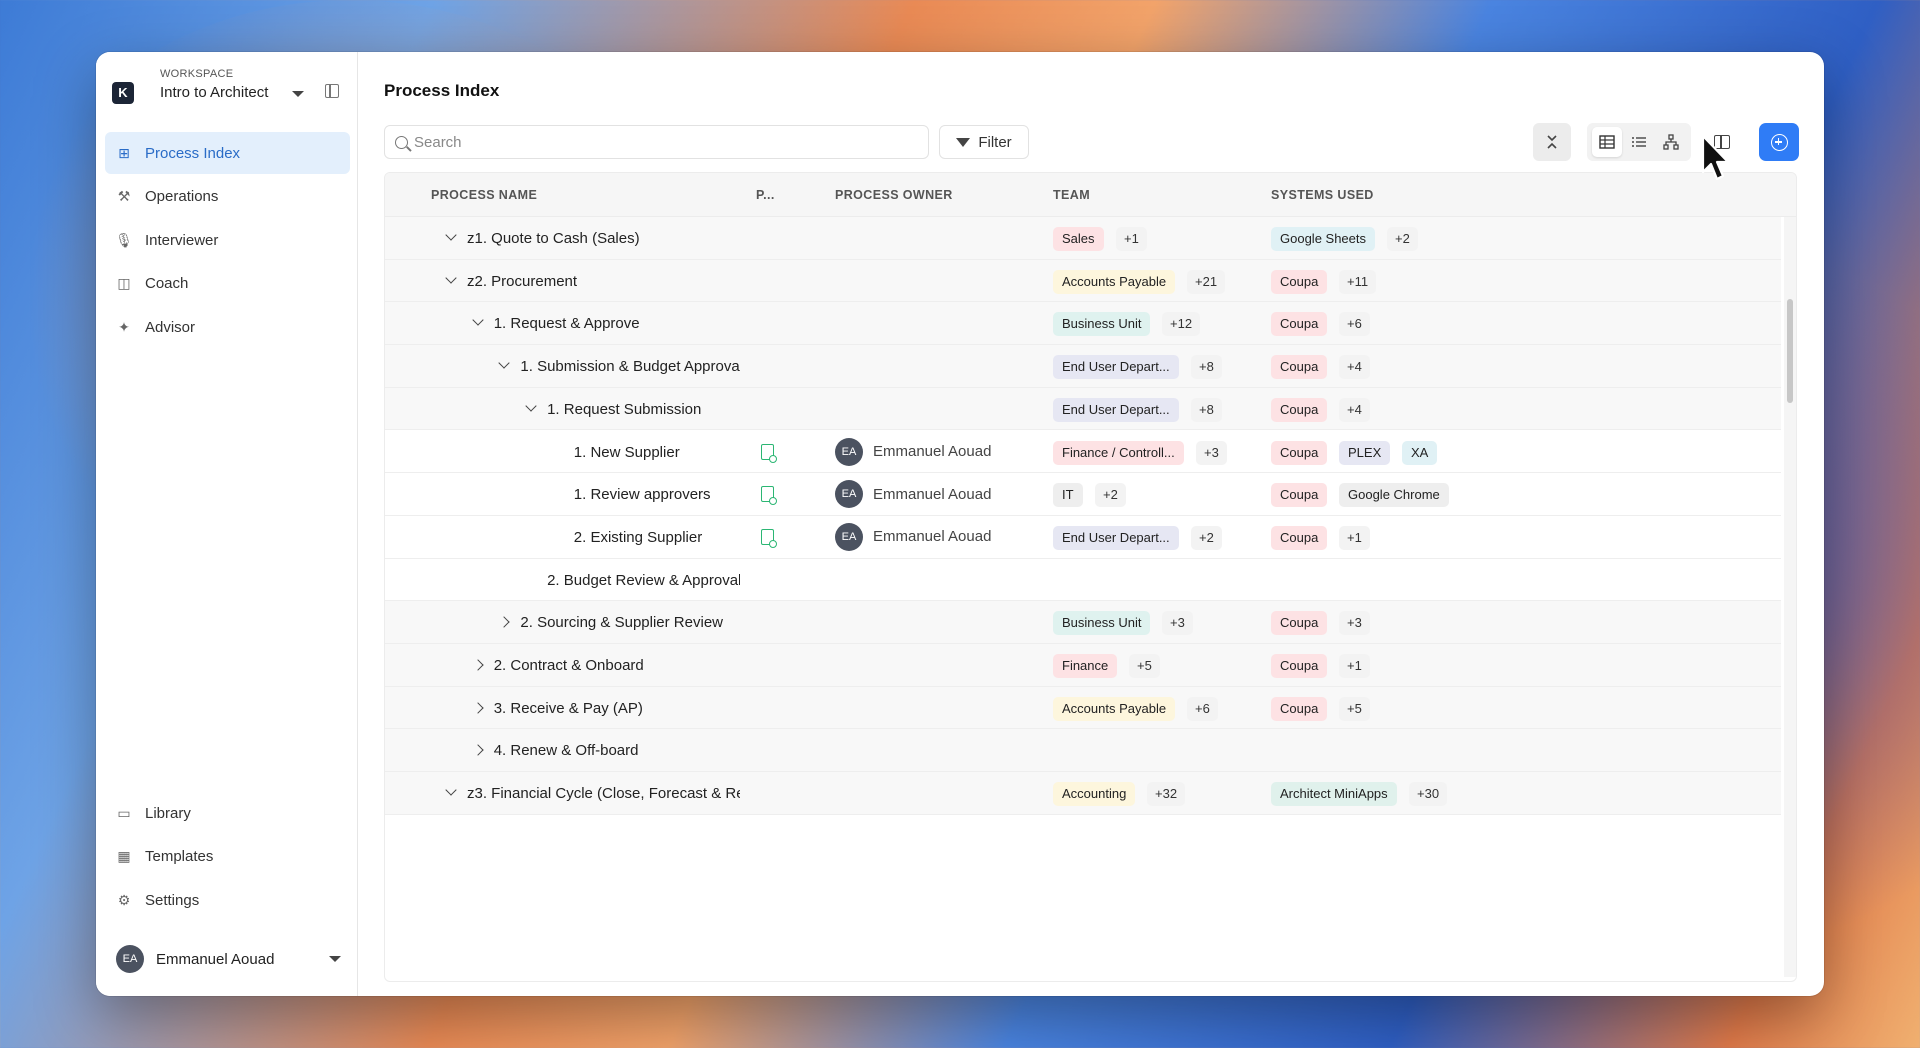  Describe the element at coordinates (1206, 281) in the screenshot. I see `team-overflow-count: +21` at that location.